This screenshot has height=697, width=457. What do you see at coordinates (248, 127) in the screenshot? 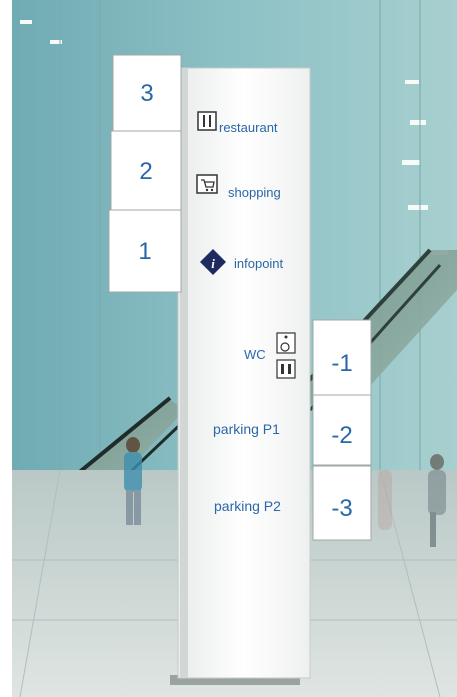
I see `restaurant-label: restaurant` at bounding box center [248, 127].